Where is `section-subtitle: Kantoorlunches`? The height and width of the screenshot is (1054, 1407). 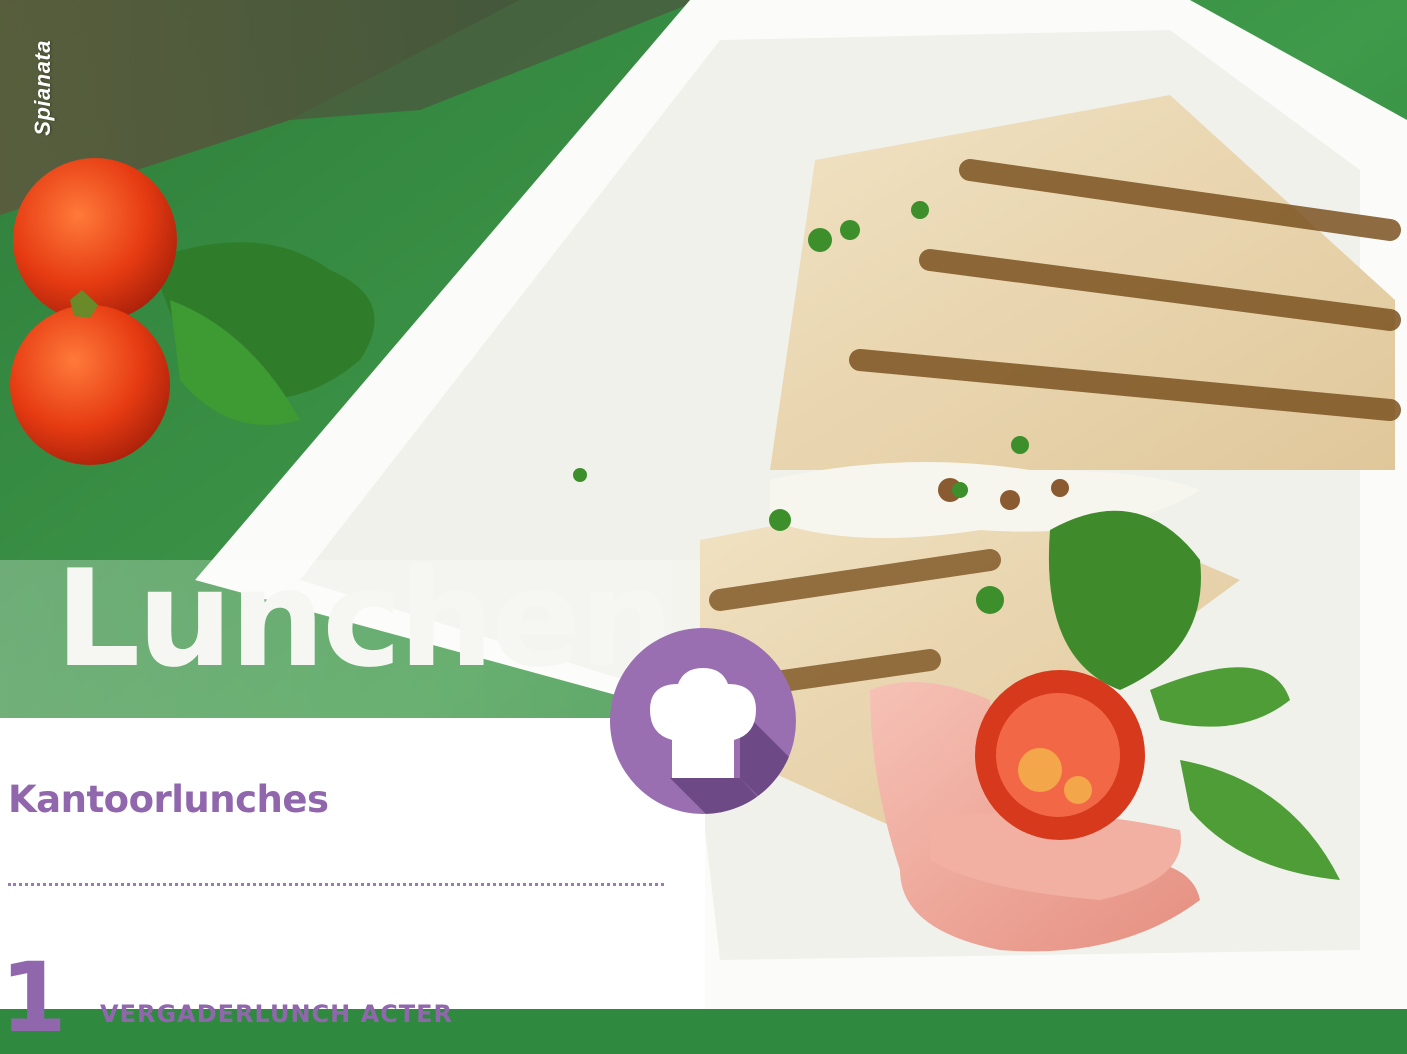
section-subtitle: Kantoorlunches is located at coordinates (168, 799).